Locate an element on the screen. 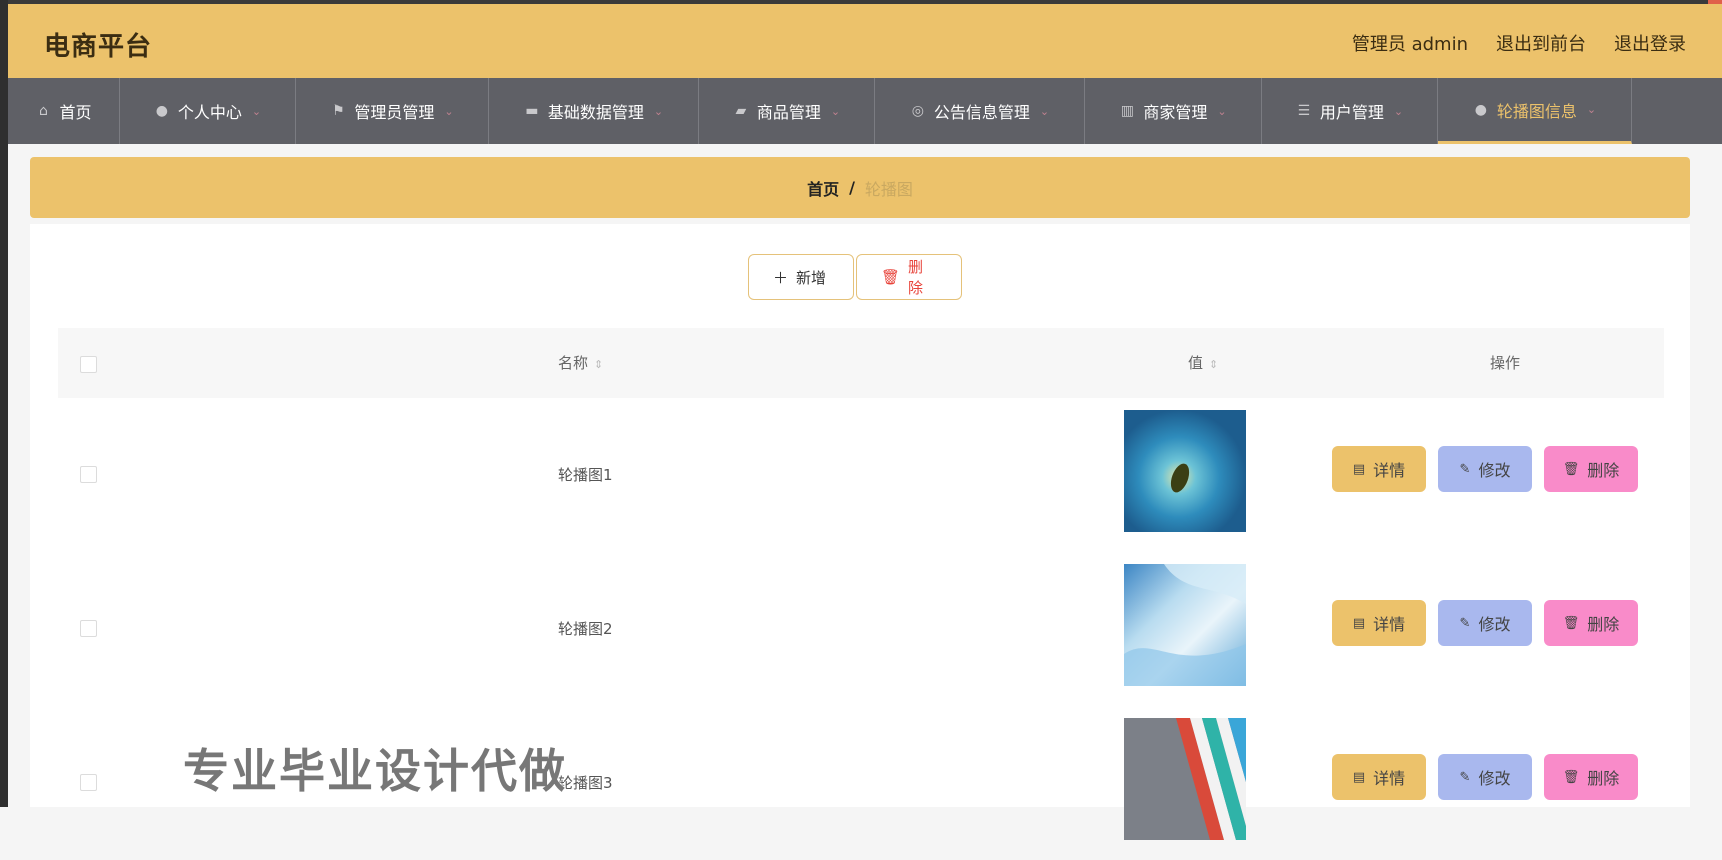 The image size is (1722, 860). nav-label: 个人中心 is located at coordinates (209, 112).